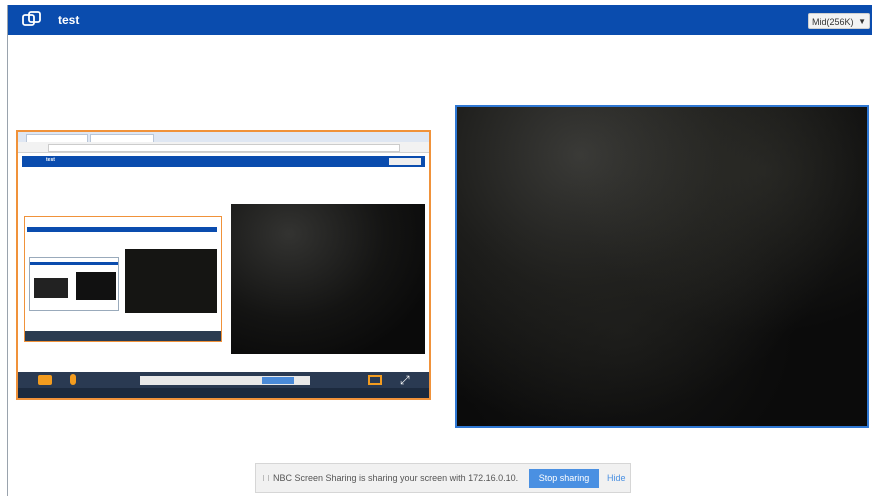 This screenshot has width=872, height=497. What do you see at coordinates (833, 22) in the screenshot?
I see `quality-select-value: Mid(256K)` at bounding box center [833, 22].